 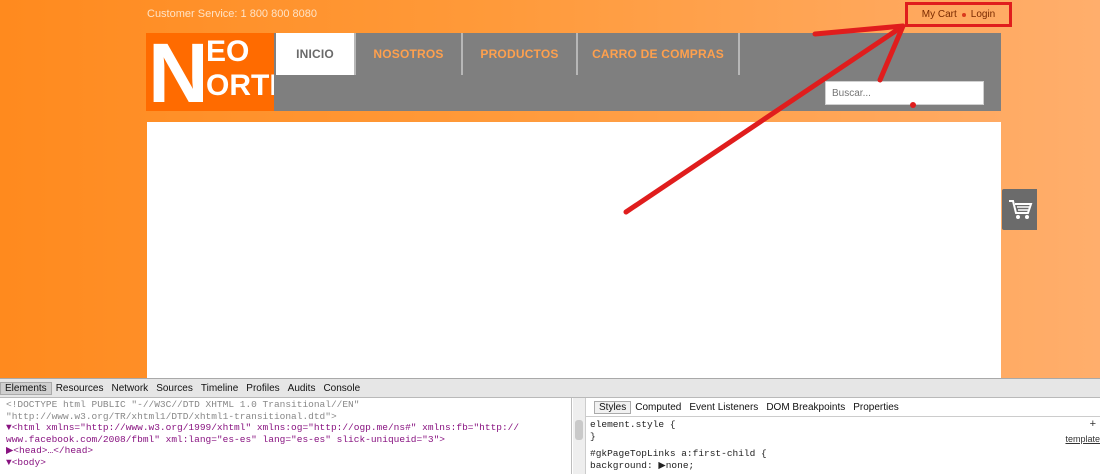 I want to click on style-line: background: ▶none;, so click(x=843, y=466).